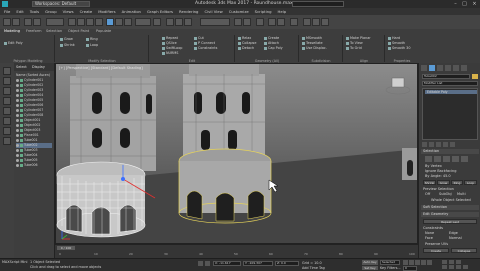 Image resolution: width=480 pixels, height=271 pixels. Describe the element at coordinates (458, 262) in the screenshot. I see `zoom-extents-icon` at that location.